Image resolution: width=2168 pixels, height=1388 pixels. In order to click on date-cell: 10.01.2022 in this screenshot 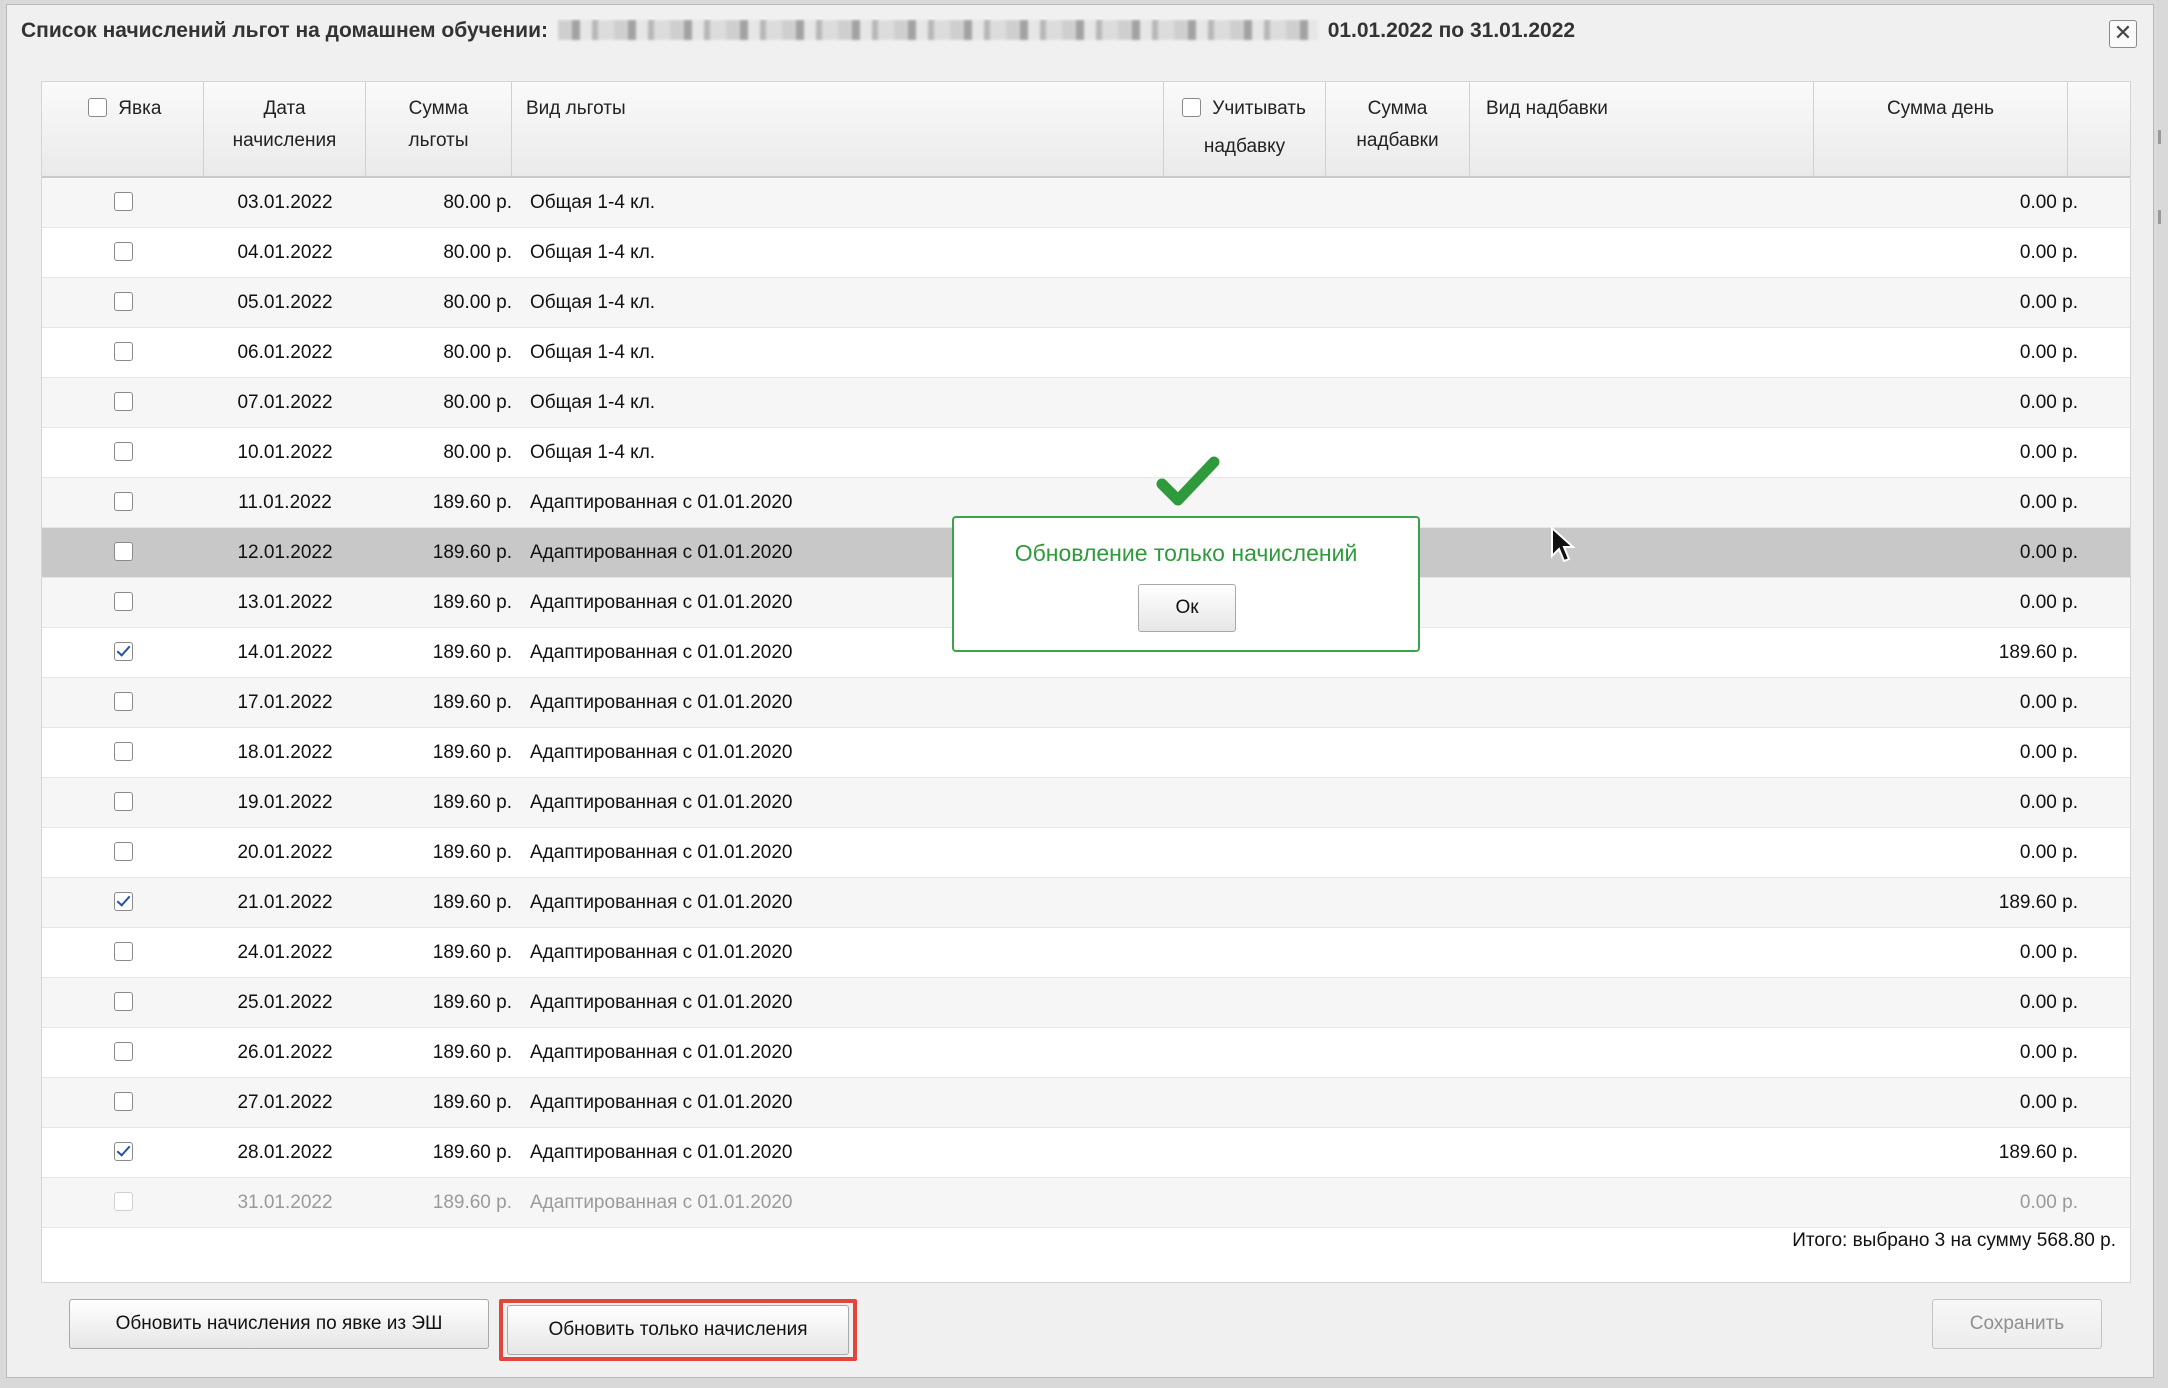, I will do `click(285, 452)`.